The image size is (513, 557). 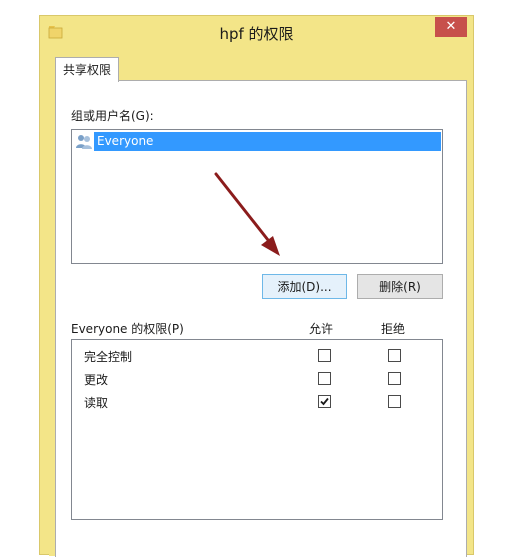 I want to click on checkmark-icon, so click(x=324, y=401).